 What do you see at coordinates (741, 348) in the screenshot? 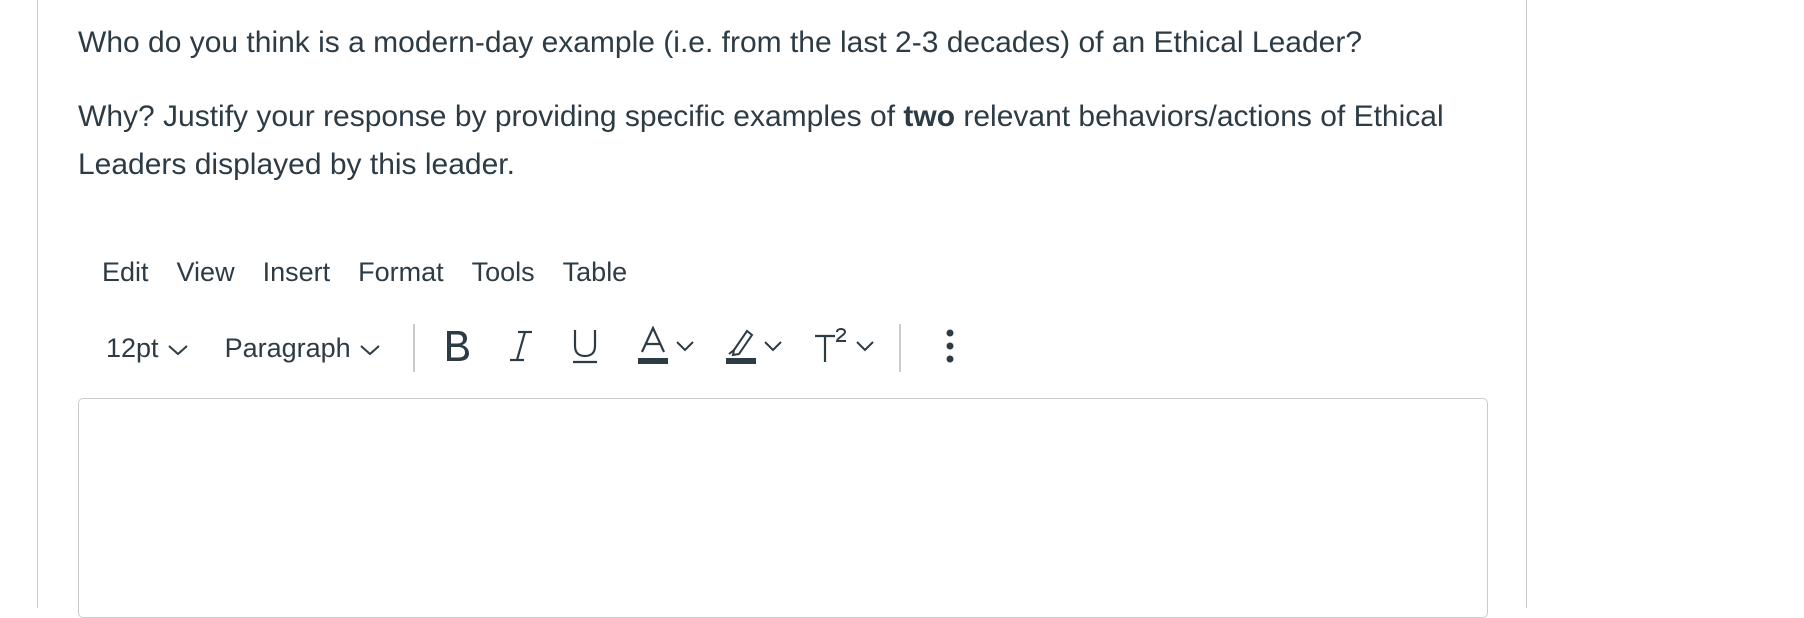
I see `highlight-icon` at bounding box center [741, 348].